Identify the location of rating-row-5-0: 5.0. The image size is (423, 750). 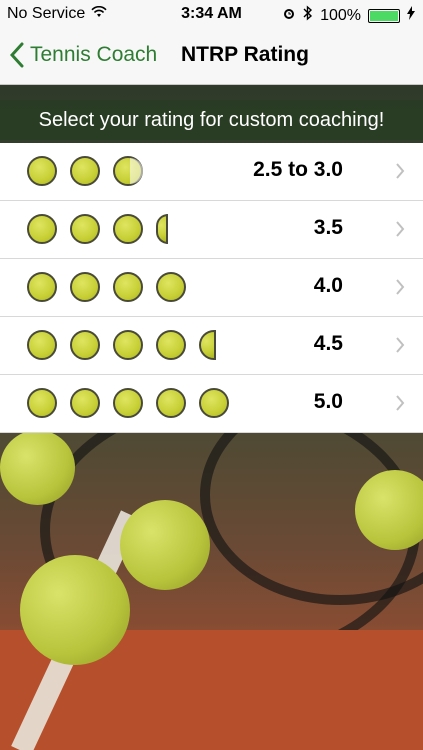
(211, 404).